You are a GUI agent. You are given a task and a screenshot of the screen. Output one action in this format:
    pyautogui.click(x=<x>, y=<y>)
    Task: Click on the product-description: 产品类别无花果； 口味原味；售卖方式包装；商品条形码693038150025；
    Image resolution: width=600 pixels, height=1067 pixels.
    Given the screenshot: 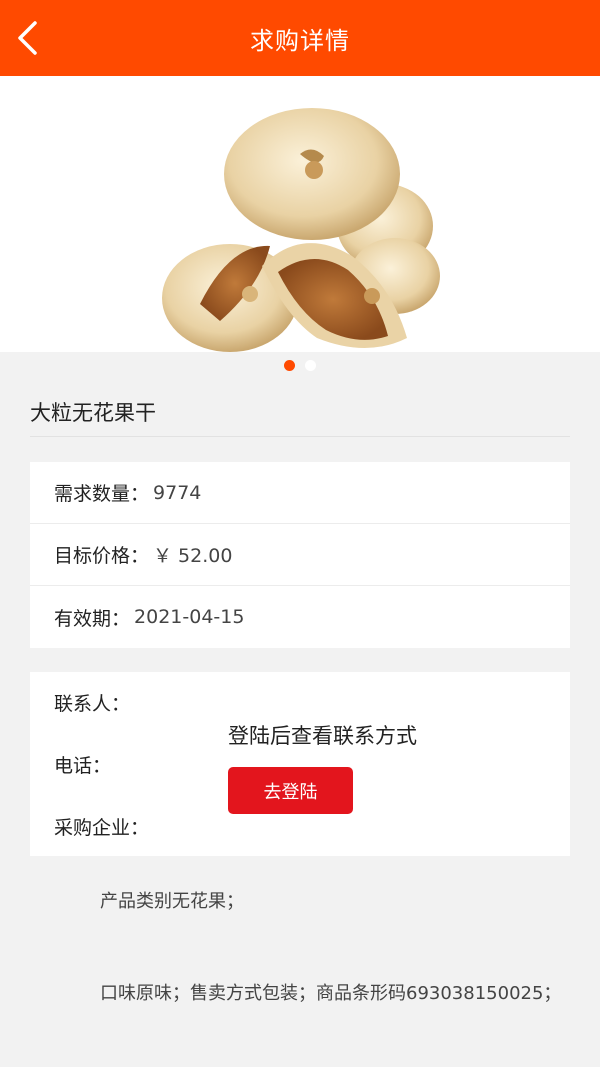 What is the action you would take?
    pyautogui.click(x=311, y=948)
    